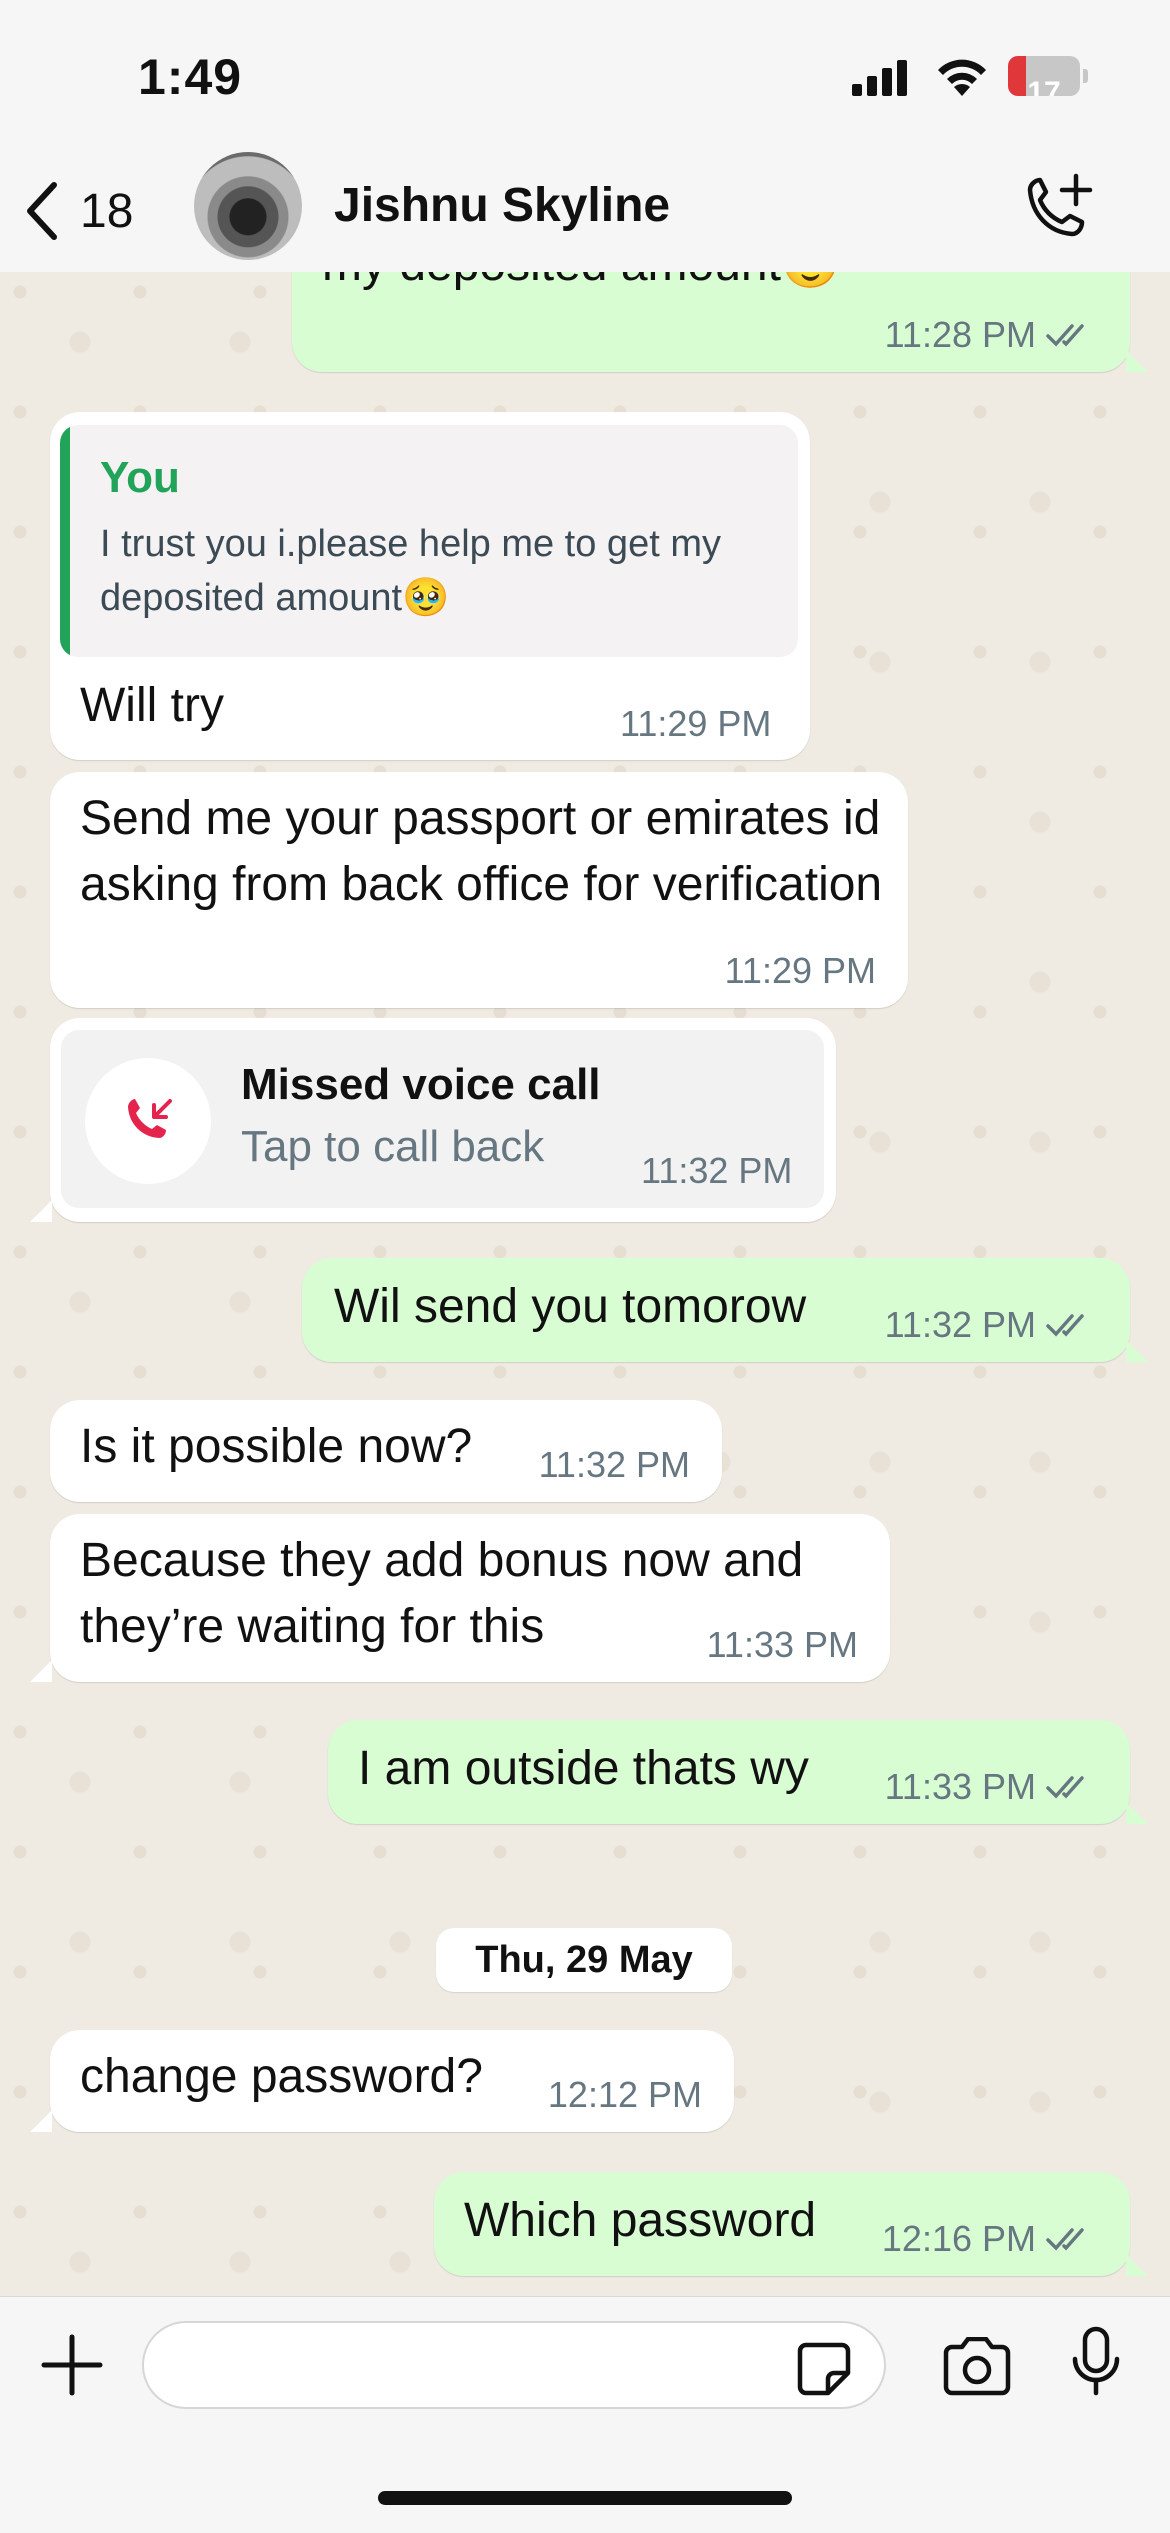  I want to click on message-time: 12:16 PM, so click(958, 2238).